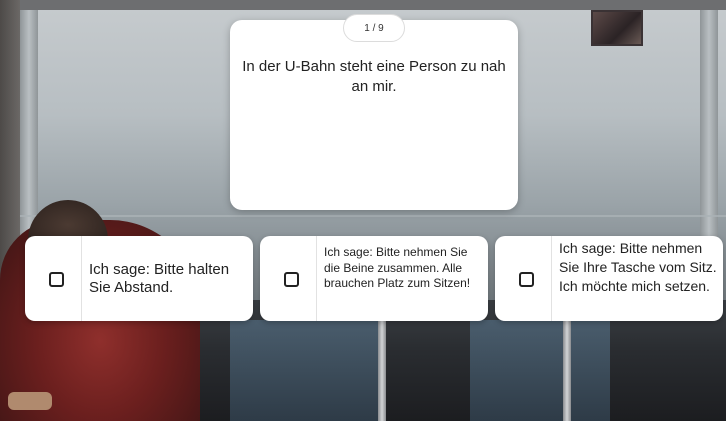 The image size is (726, 421). What do you see at coordinates (374, 28) in the screenshot?
I see `question-counter: 1 / 9` at bounding box center [374, 28].